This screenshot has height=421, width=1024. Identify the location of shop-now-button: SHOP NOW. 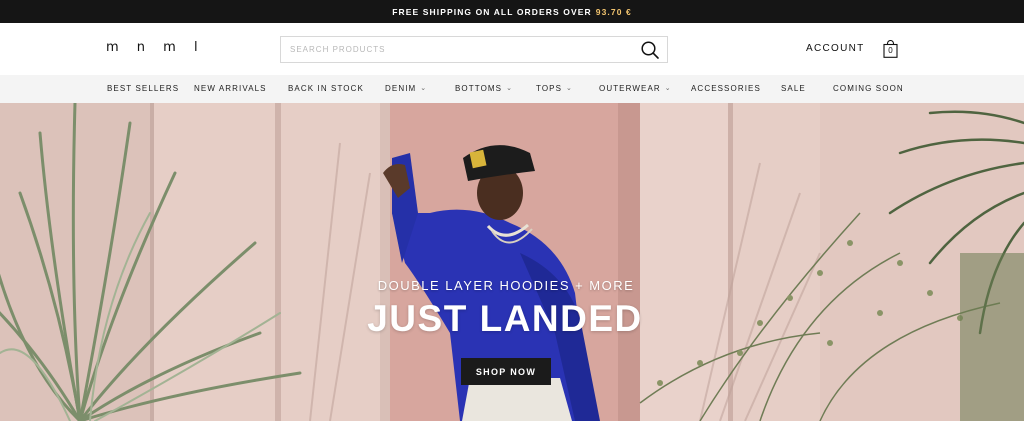
(506, 371).